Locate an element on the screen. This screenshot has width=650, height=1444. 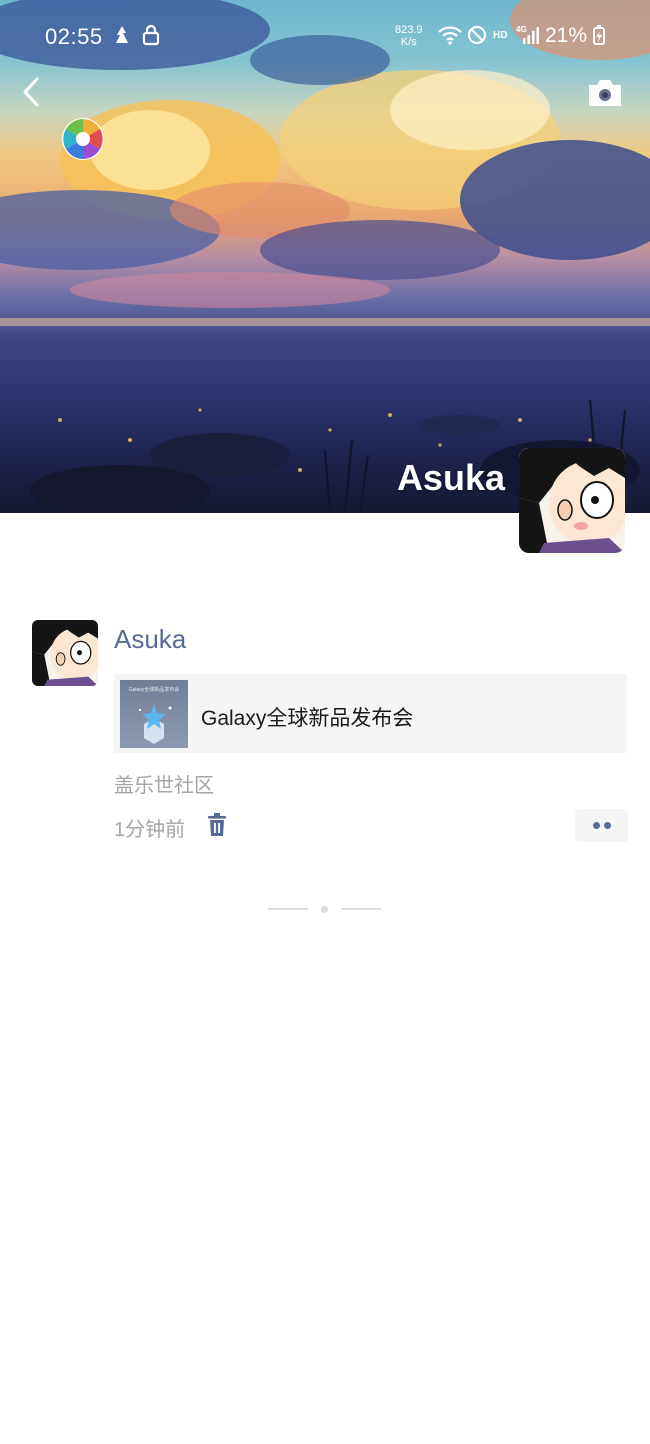
battery-charging-icon is located at coordinates (599, 37).